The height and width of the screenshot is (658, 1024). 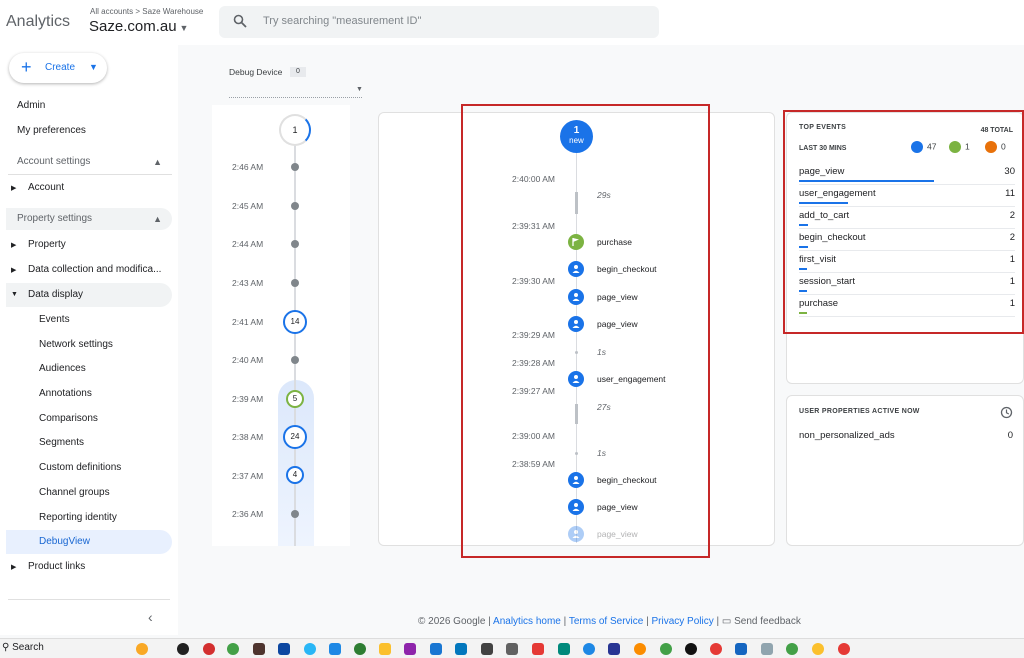 What do you see at coordinates (76, 345) in the screenshot?
I see `nav-network-settings: Network settings` at bounding box center [76, 345].